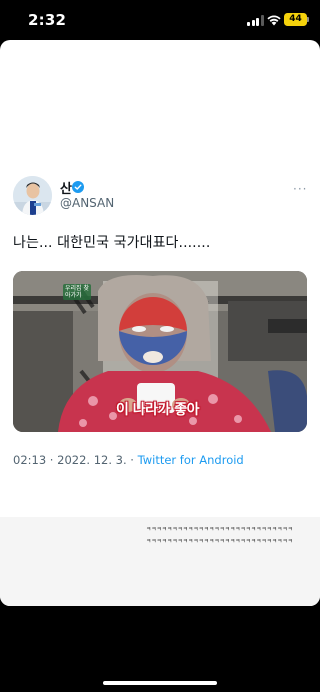  I want to click on media-caption: 이 나라가 좋아, so click(158, 410).